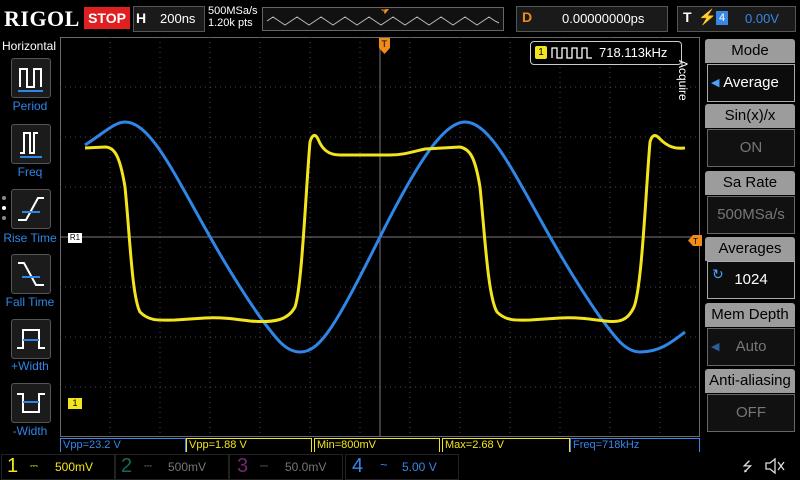 Image resolution: width=800 pixels, height=480 pixels. I want to click on sinx-toggle: ON, so click(751, 148).